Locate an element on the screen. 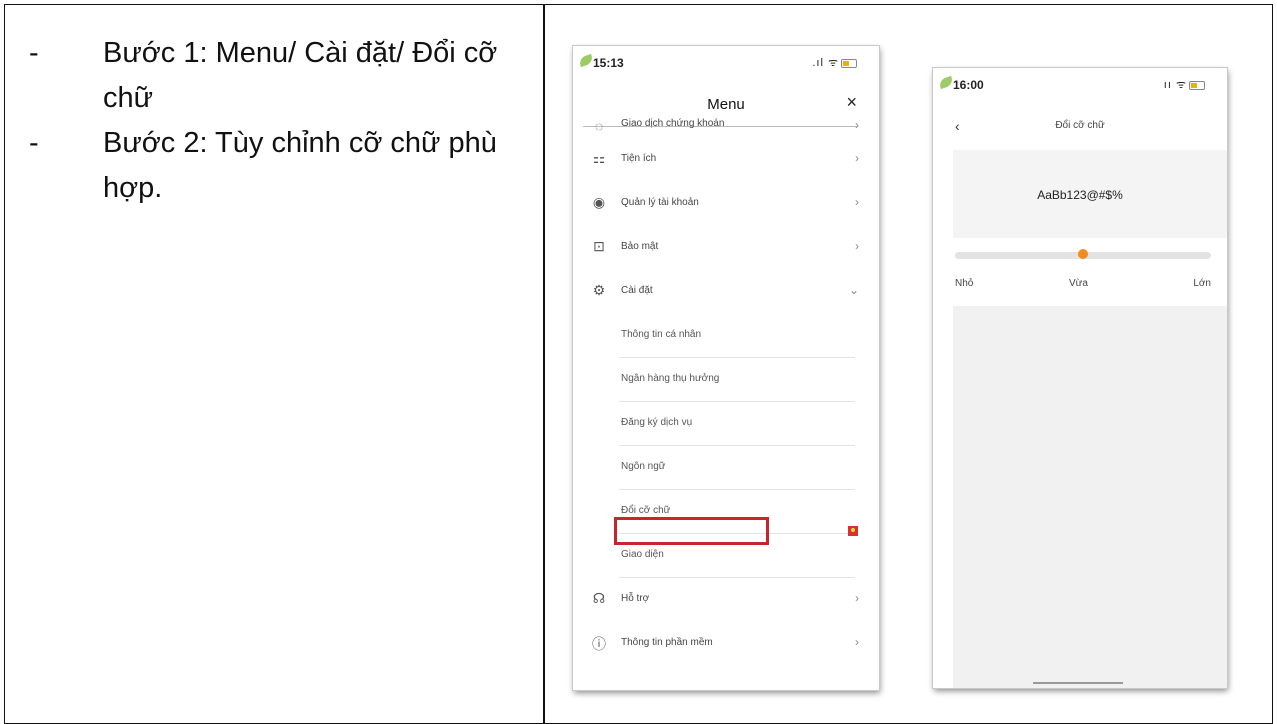 The image size is (1277, 724). menu-item-quan-ly-tai-khoan: ◉ Quản lý tài khoản › is located at coordinates (726, 204).